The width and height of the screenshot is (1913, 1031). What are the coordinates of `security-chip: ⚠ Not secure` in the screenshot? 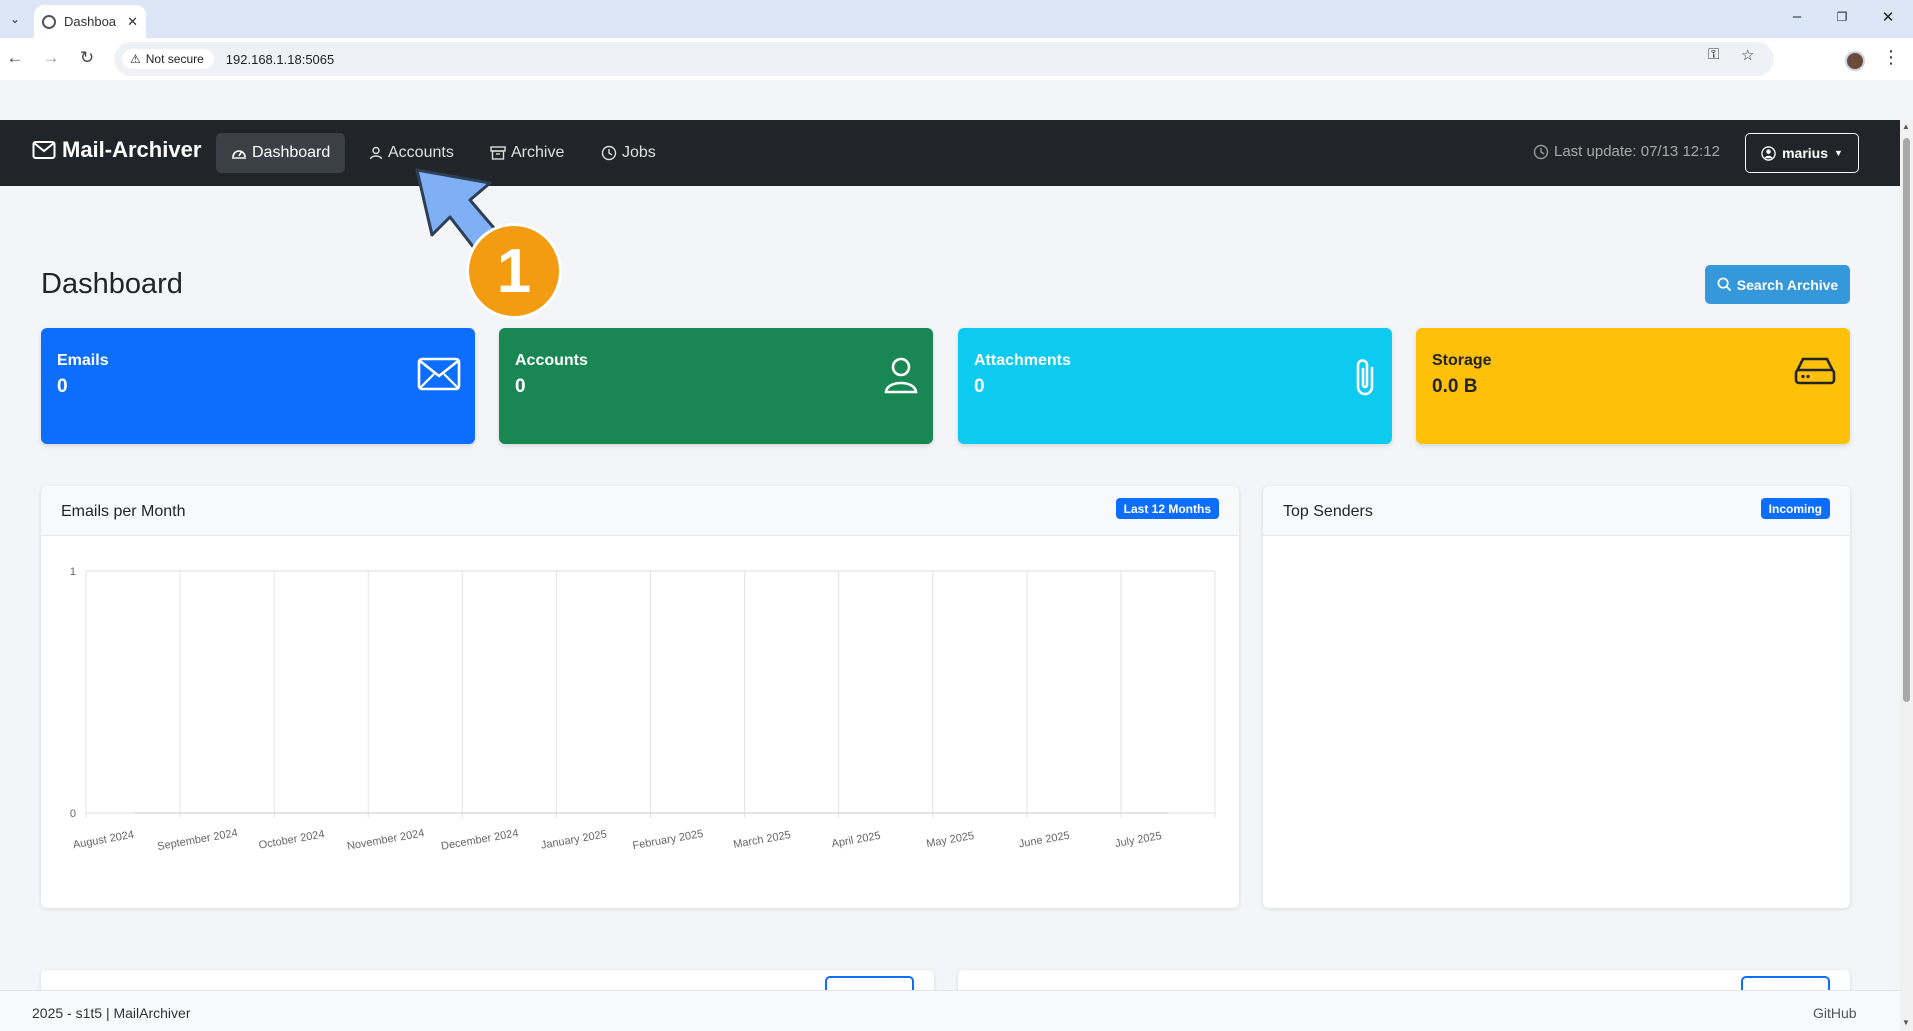 It's located at (168, 59).